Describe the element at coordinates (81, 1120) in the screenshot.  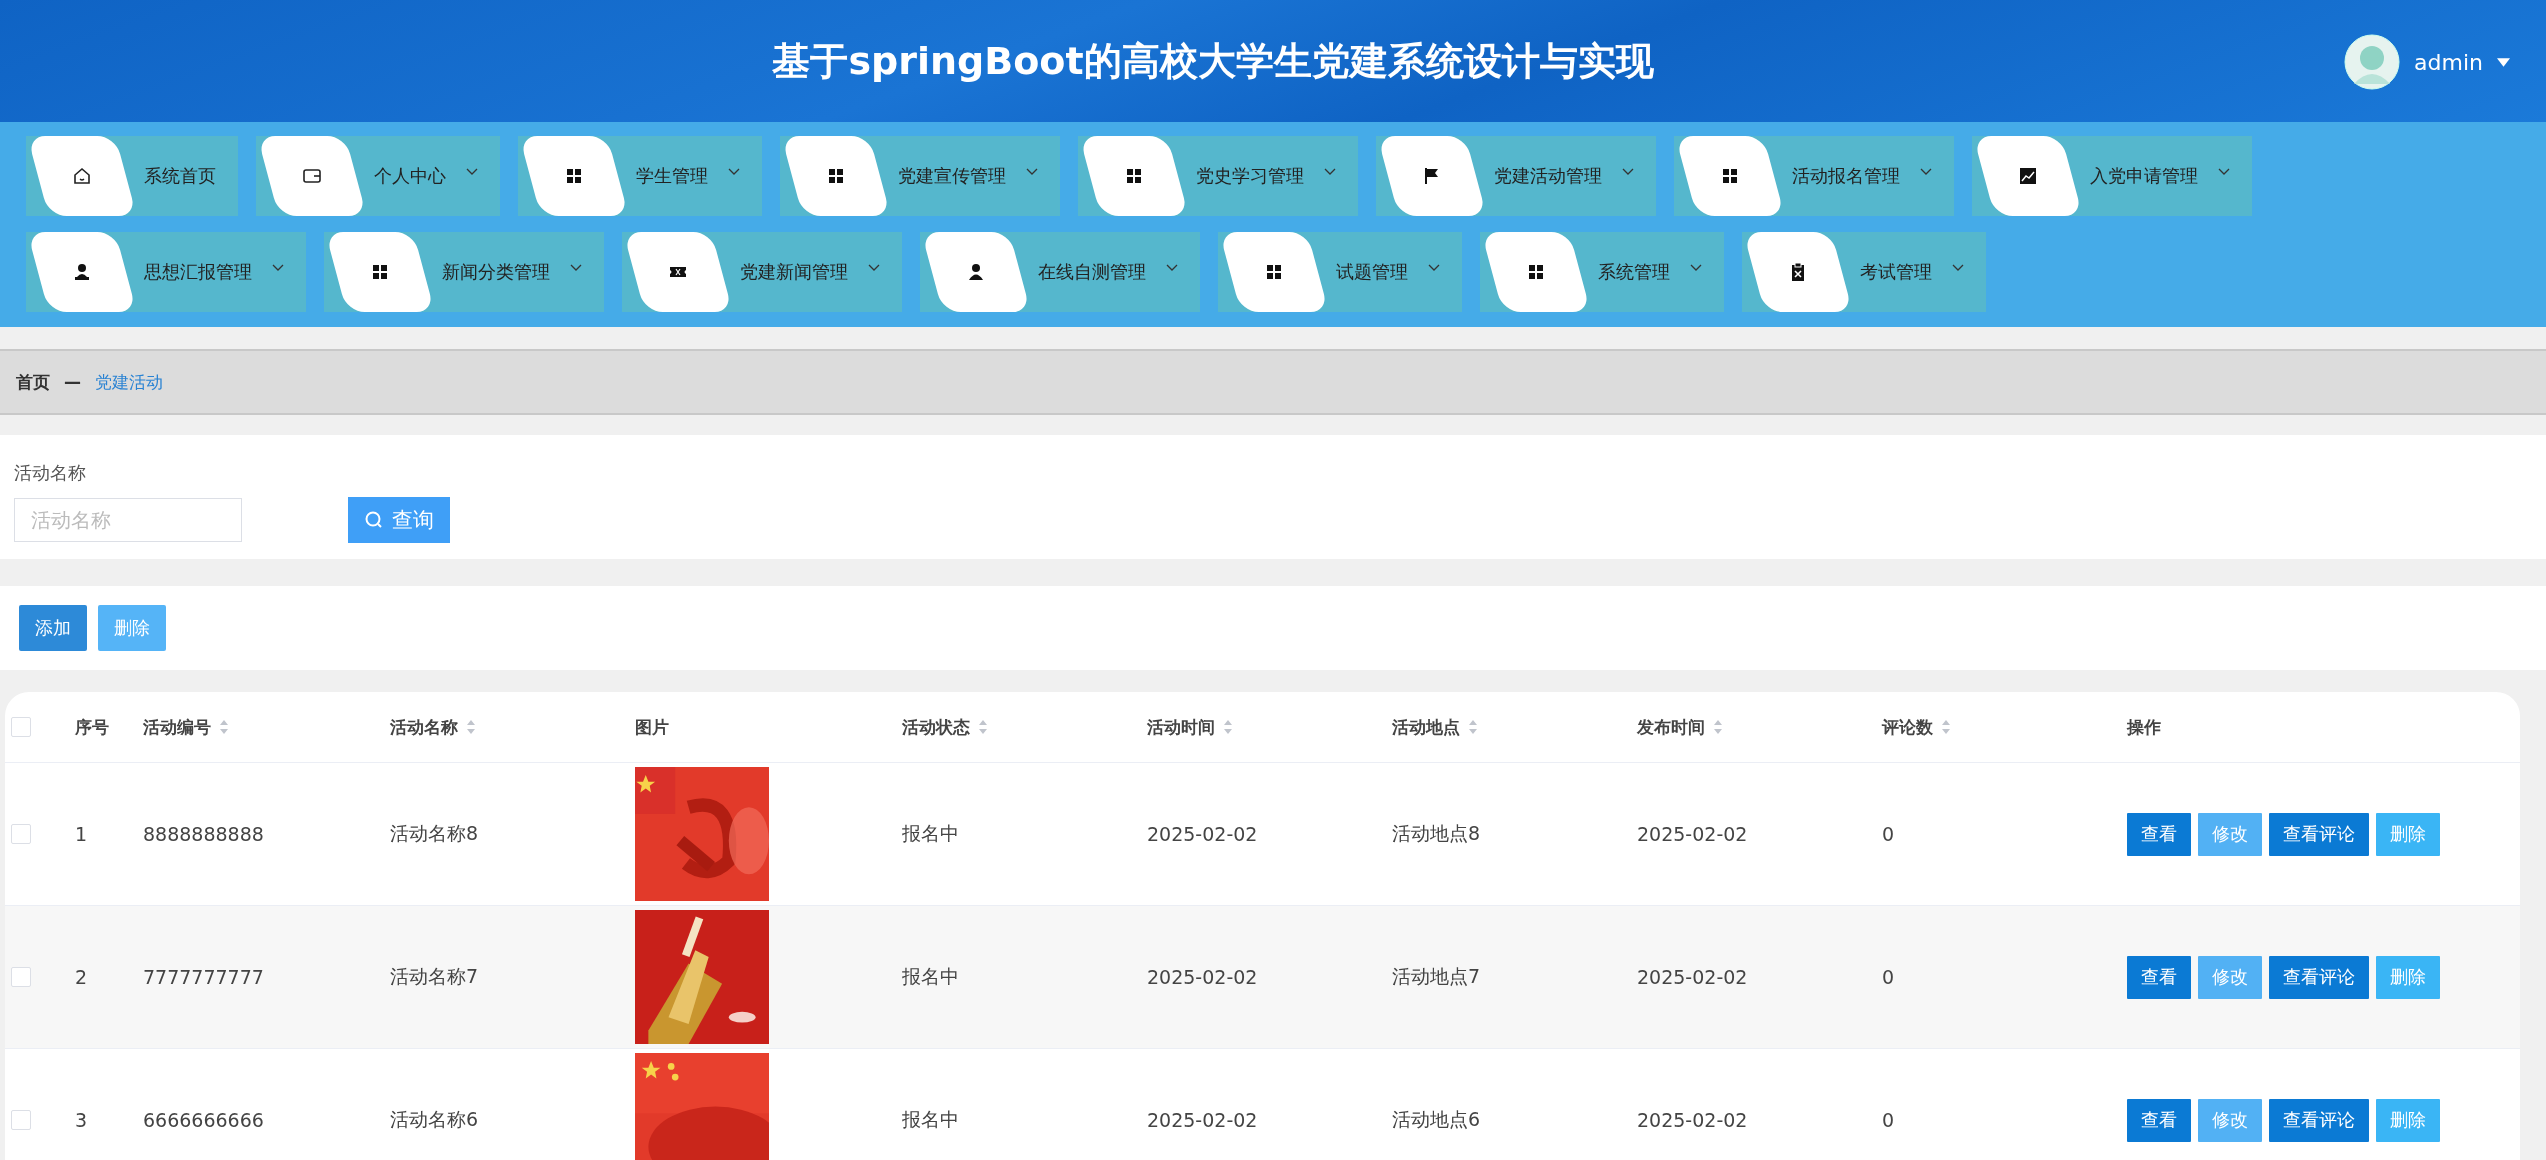
I see `table-cell: 3` at that location.